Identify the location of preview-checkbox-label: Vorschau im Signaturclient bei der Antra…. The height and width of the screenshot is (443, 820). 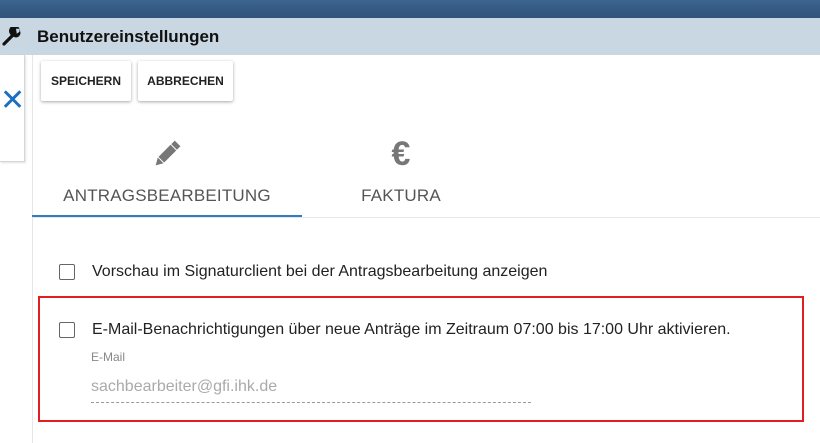
(319, 272).